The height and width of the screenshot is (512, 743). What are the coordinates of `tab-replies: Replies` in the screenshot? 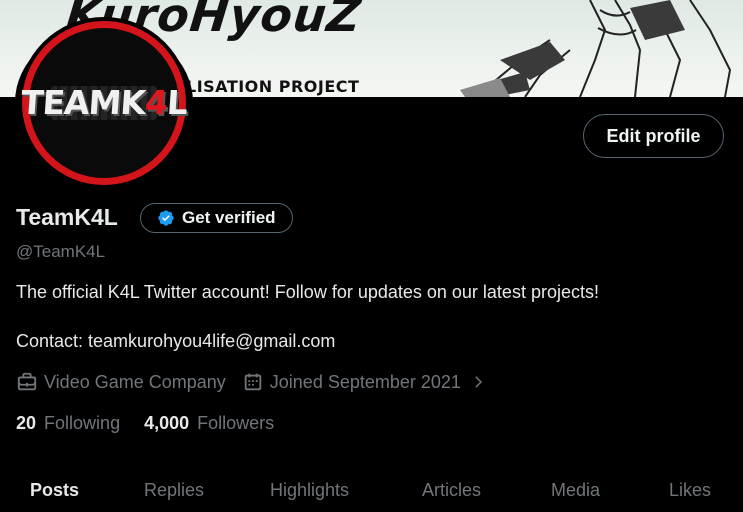 It's located at (174, 490).